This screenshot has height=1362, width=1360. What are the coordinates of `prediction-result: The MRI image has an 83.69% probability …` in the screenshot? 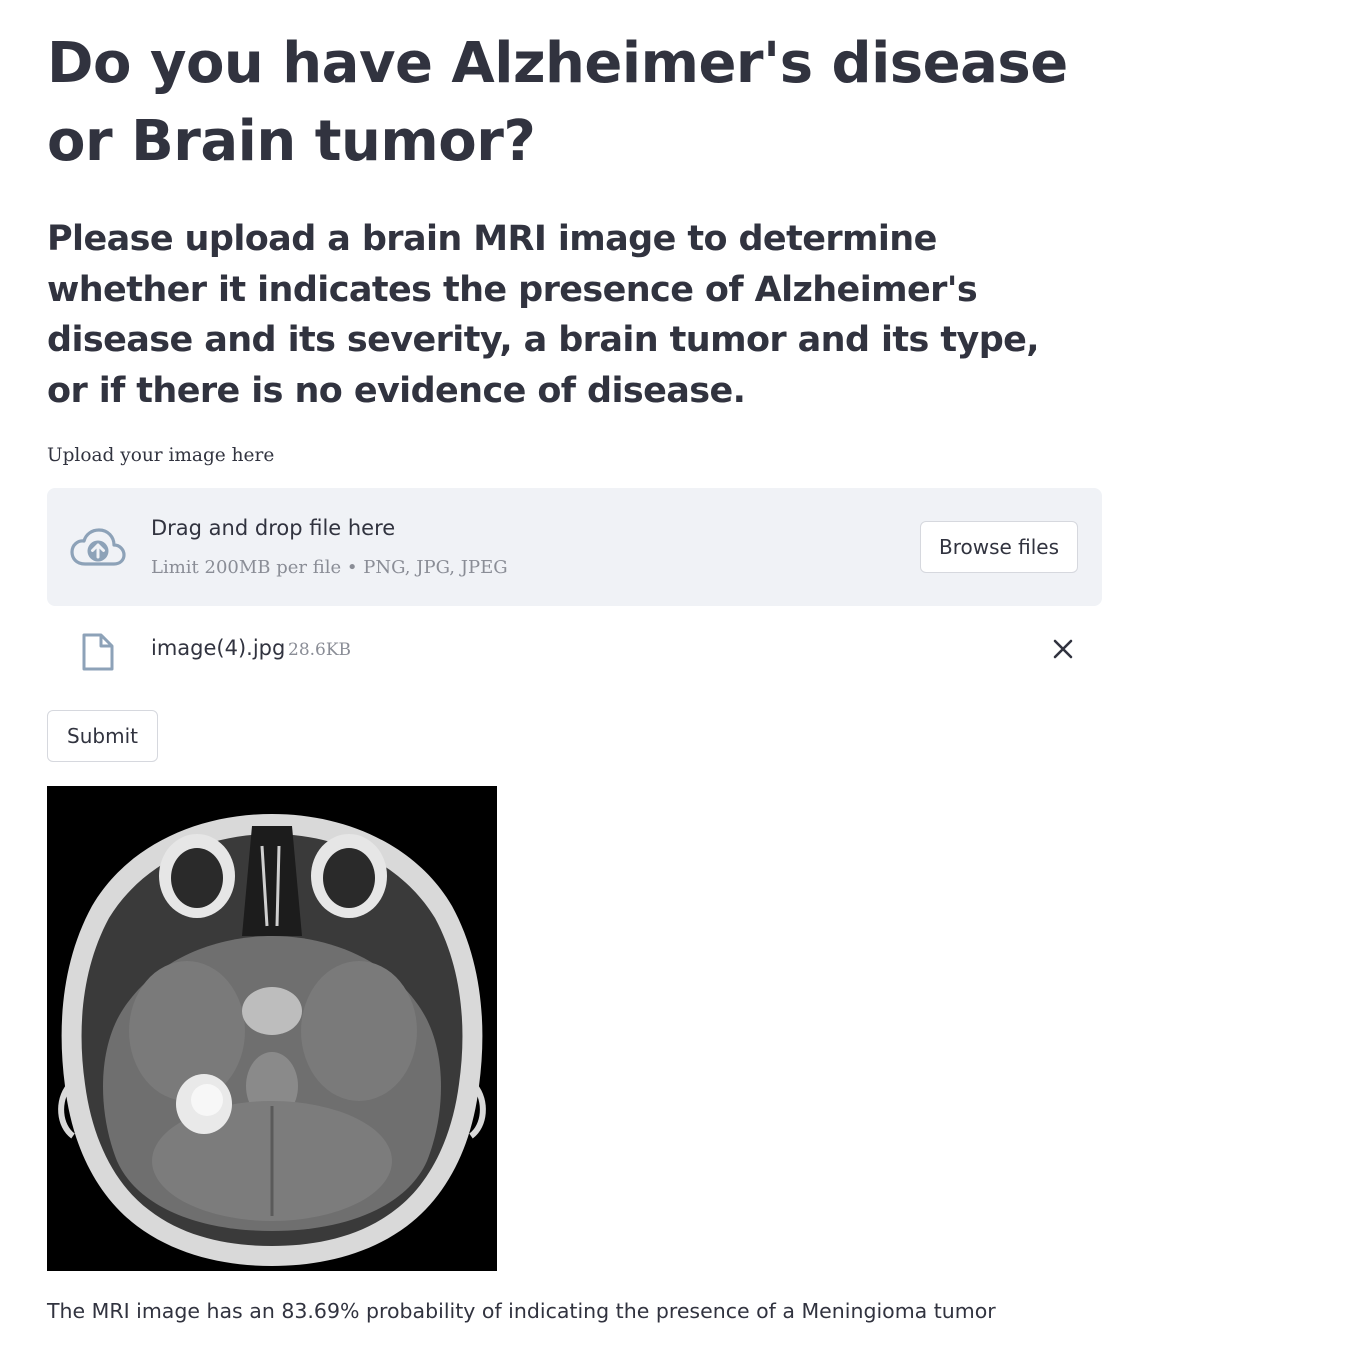 It's located at (521, 1311).